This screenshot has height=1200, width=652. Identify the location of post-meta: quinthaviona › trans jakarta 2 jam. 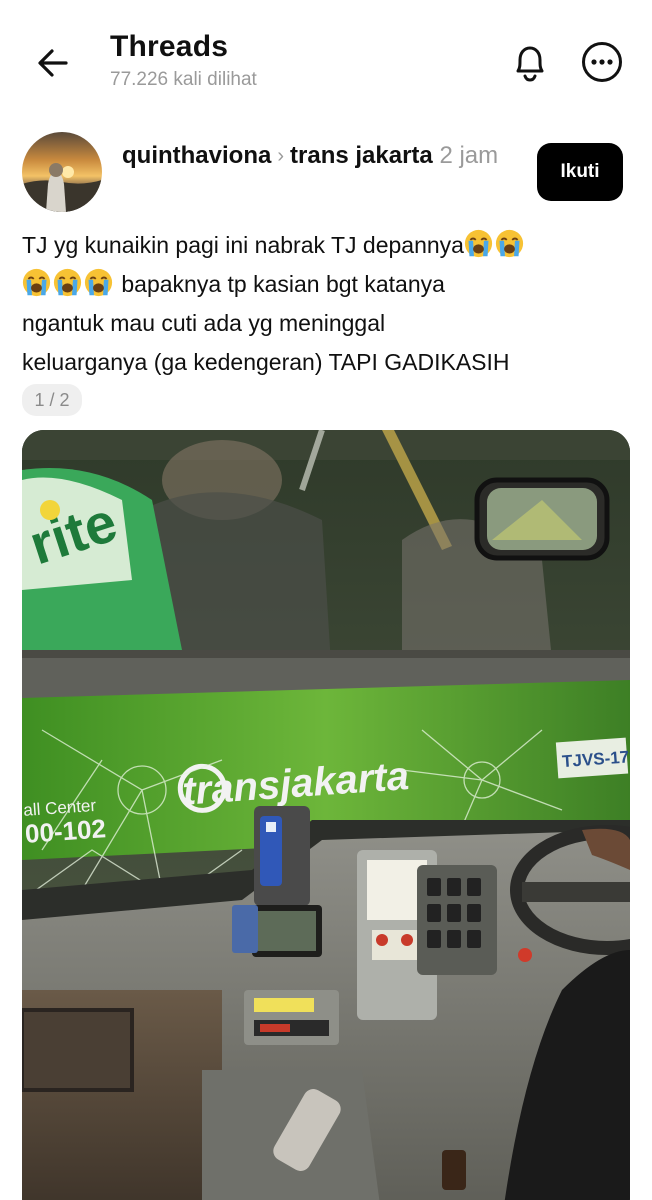
(312, 156).